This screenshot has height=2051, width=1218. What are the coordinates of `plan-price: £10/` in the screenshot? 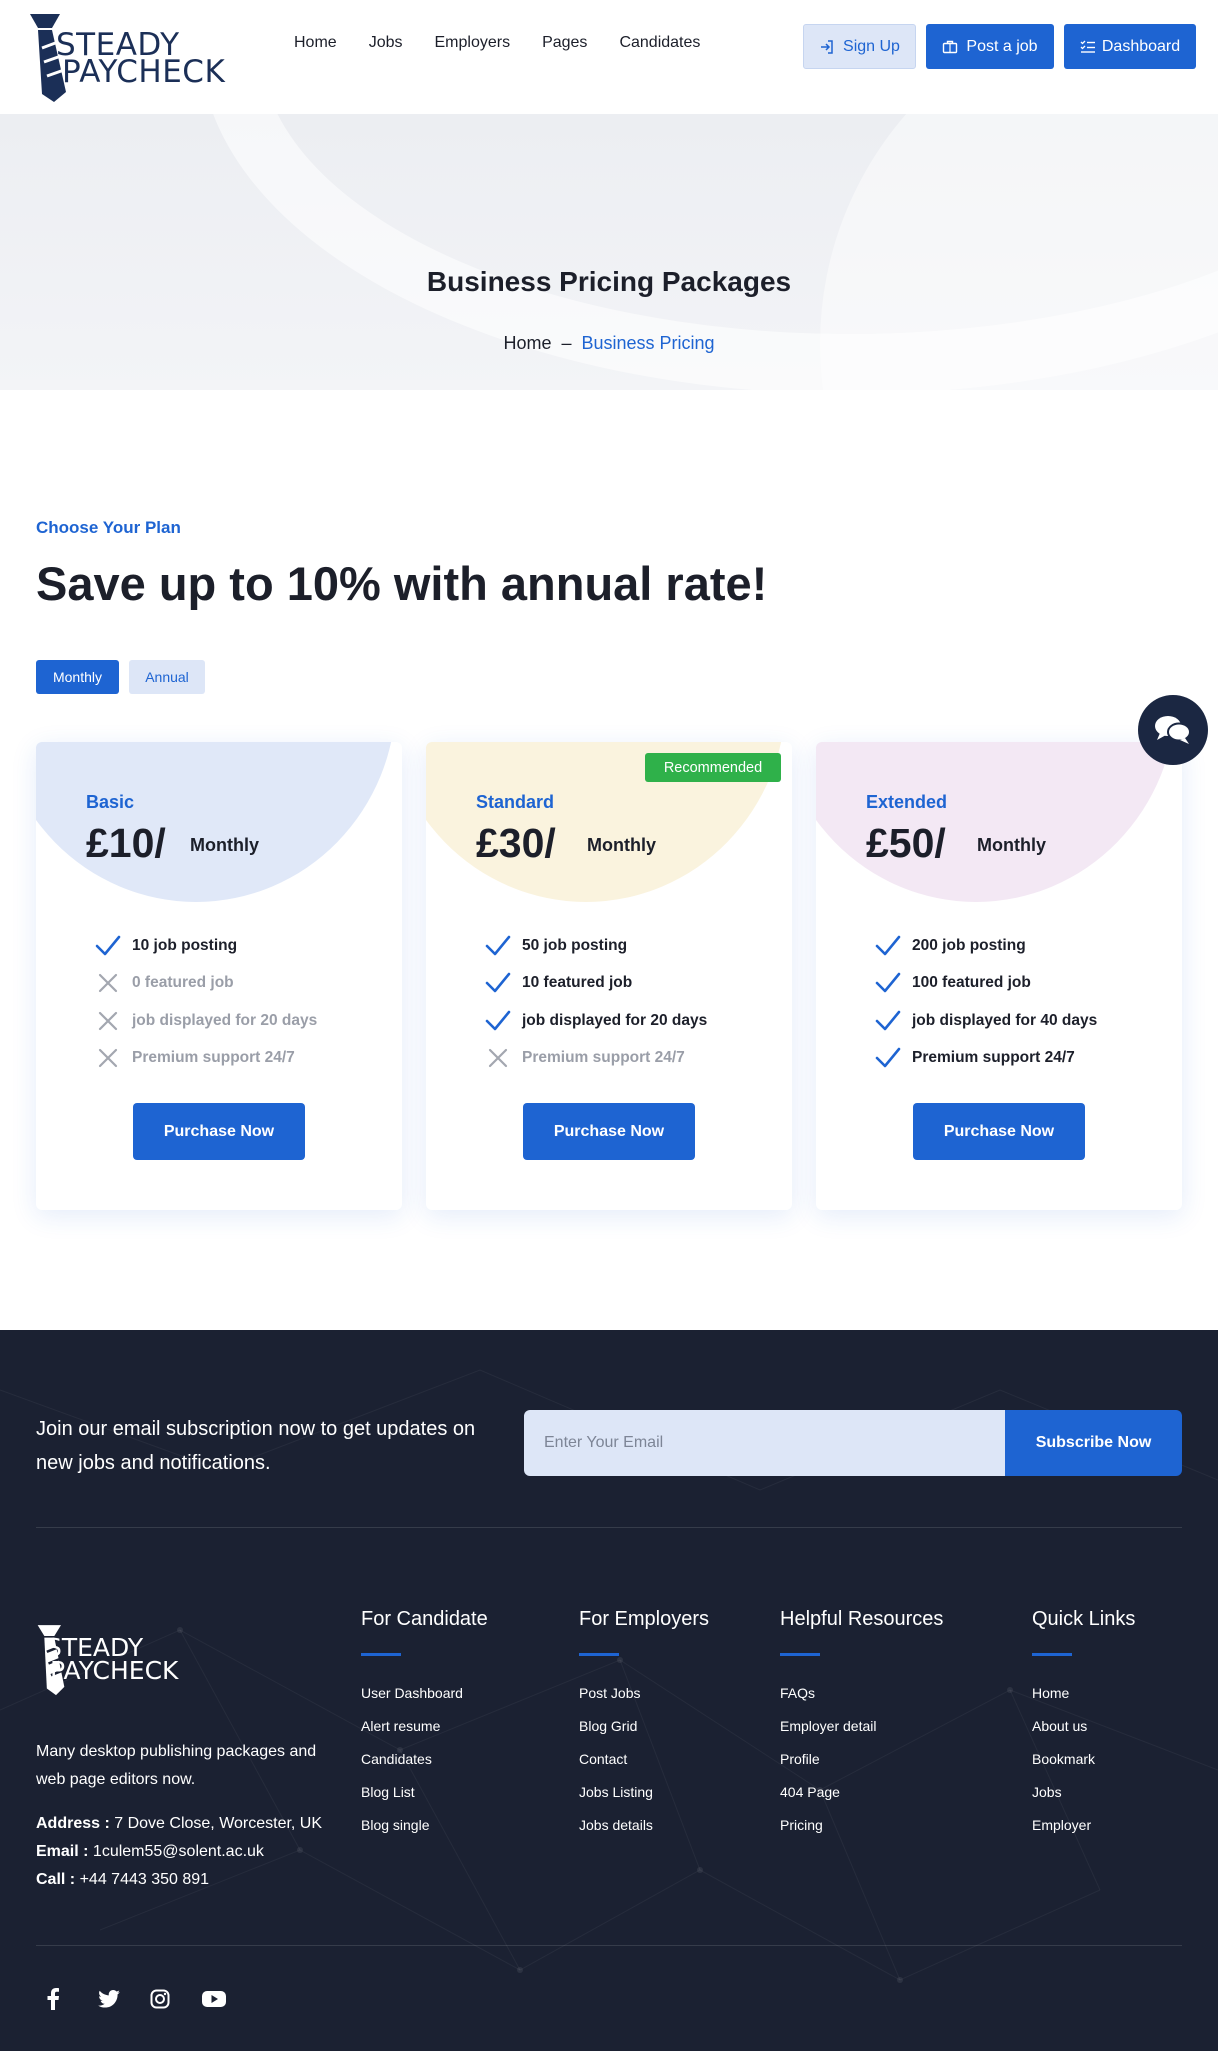 It's located at (126, 843).